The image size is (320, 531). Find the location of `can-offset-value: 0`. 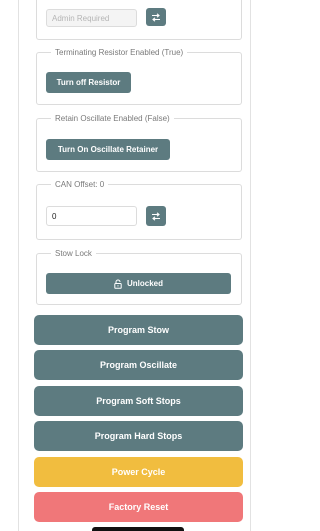

can-offset-value: 0 is located at coordinates (54, 216).